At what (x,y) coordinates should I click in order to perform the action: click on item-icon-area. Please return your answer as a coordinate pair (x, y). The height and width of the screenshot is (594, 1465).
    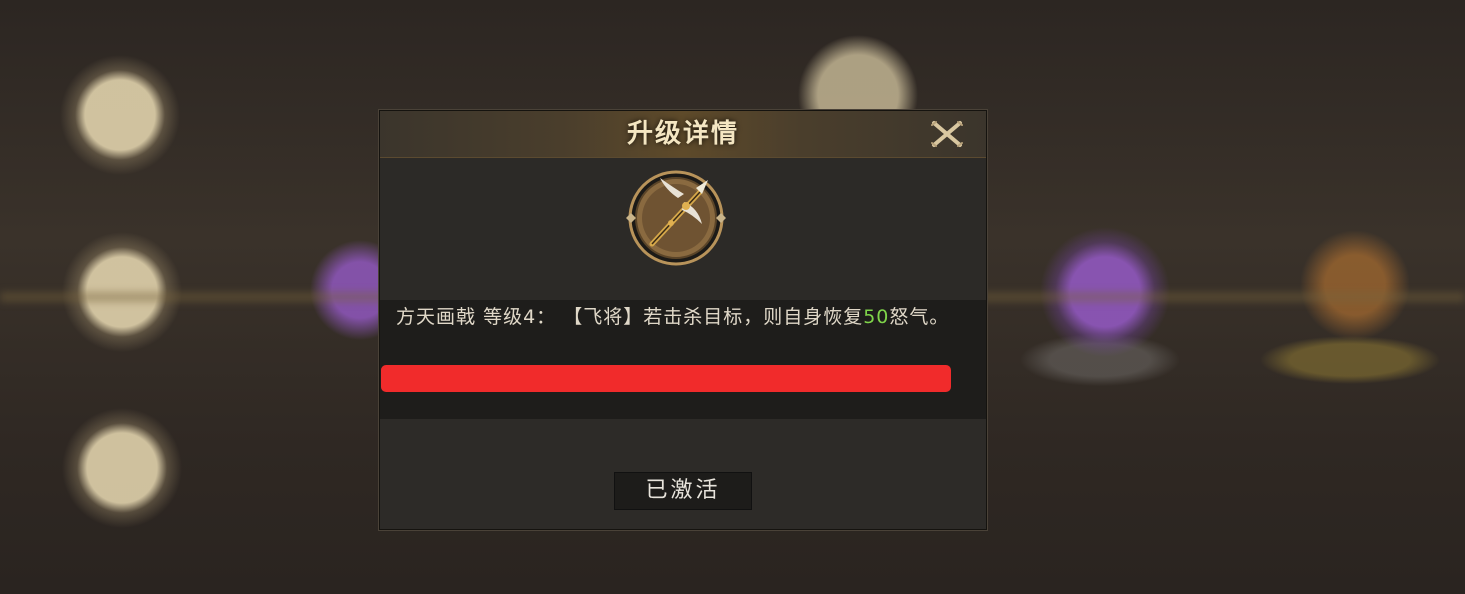
    Looking at the image, I should click on (683, 229).